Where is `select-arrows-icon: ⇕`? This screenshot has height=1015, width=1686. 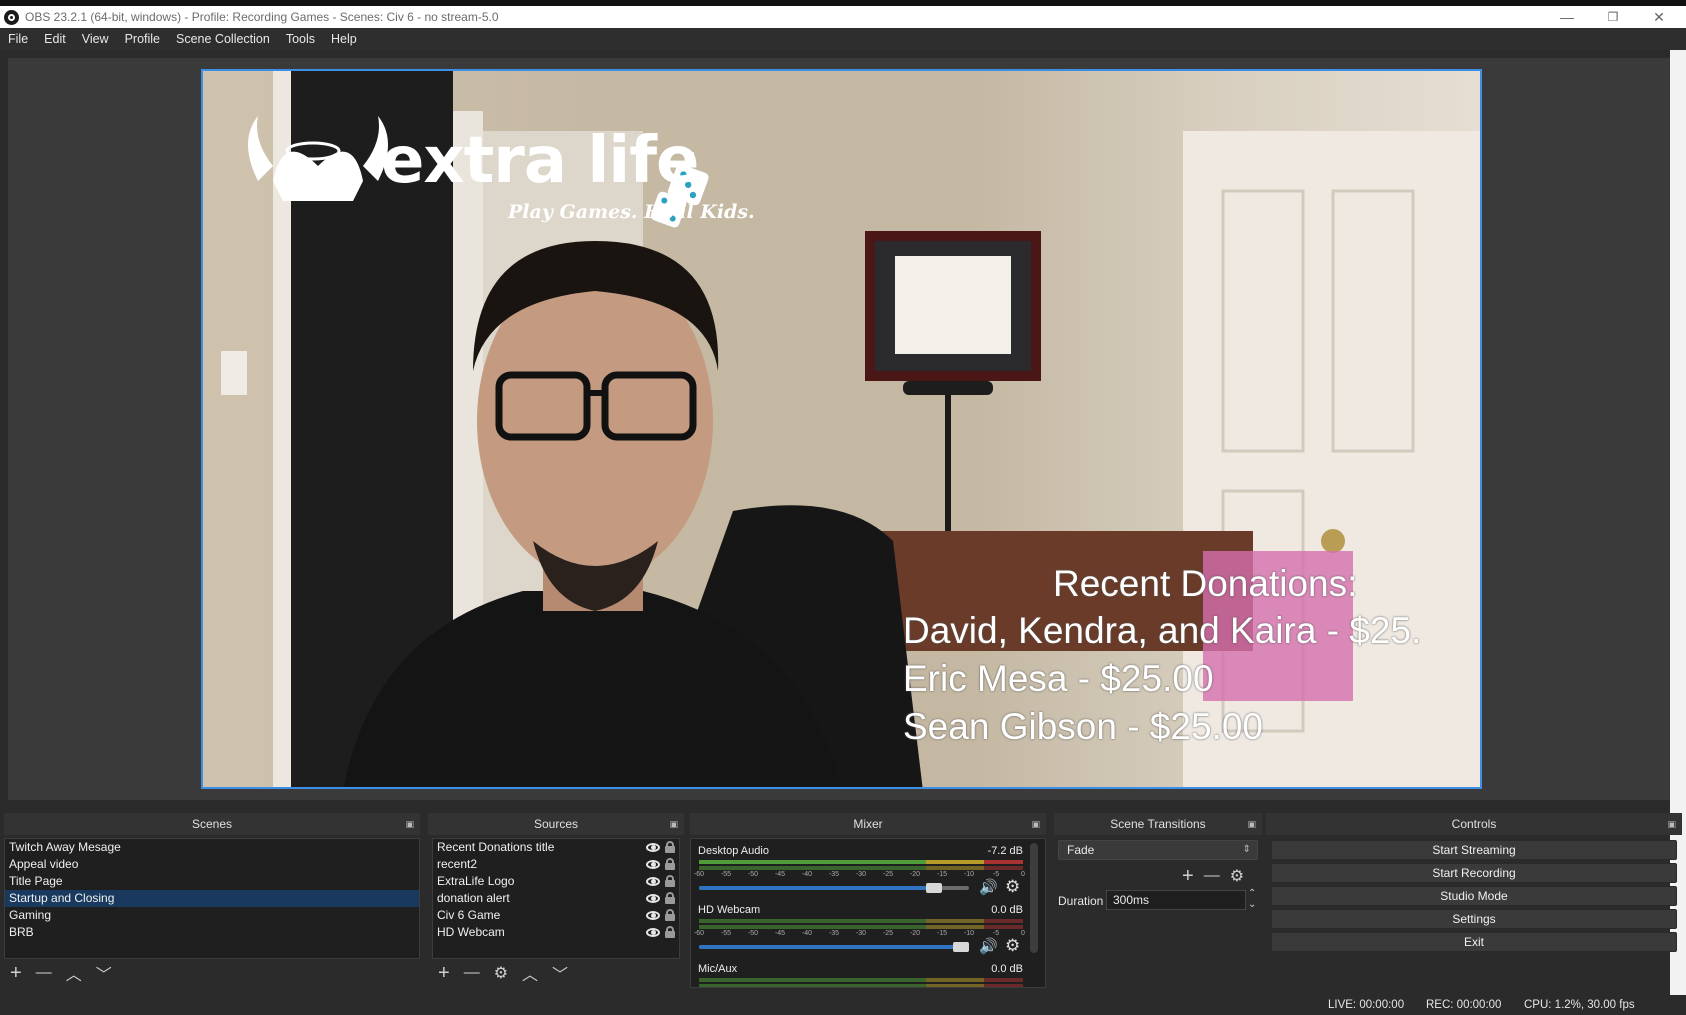
select-arrows-icon: ⇕ is located at coordinates (1246, 849).